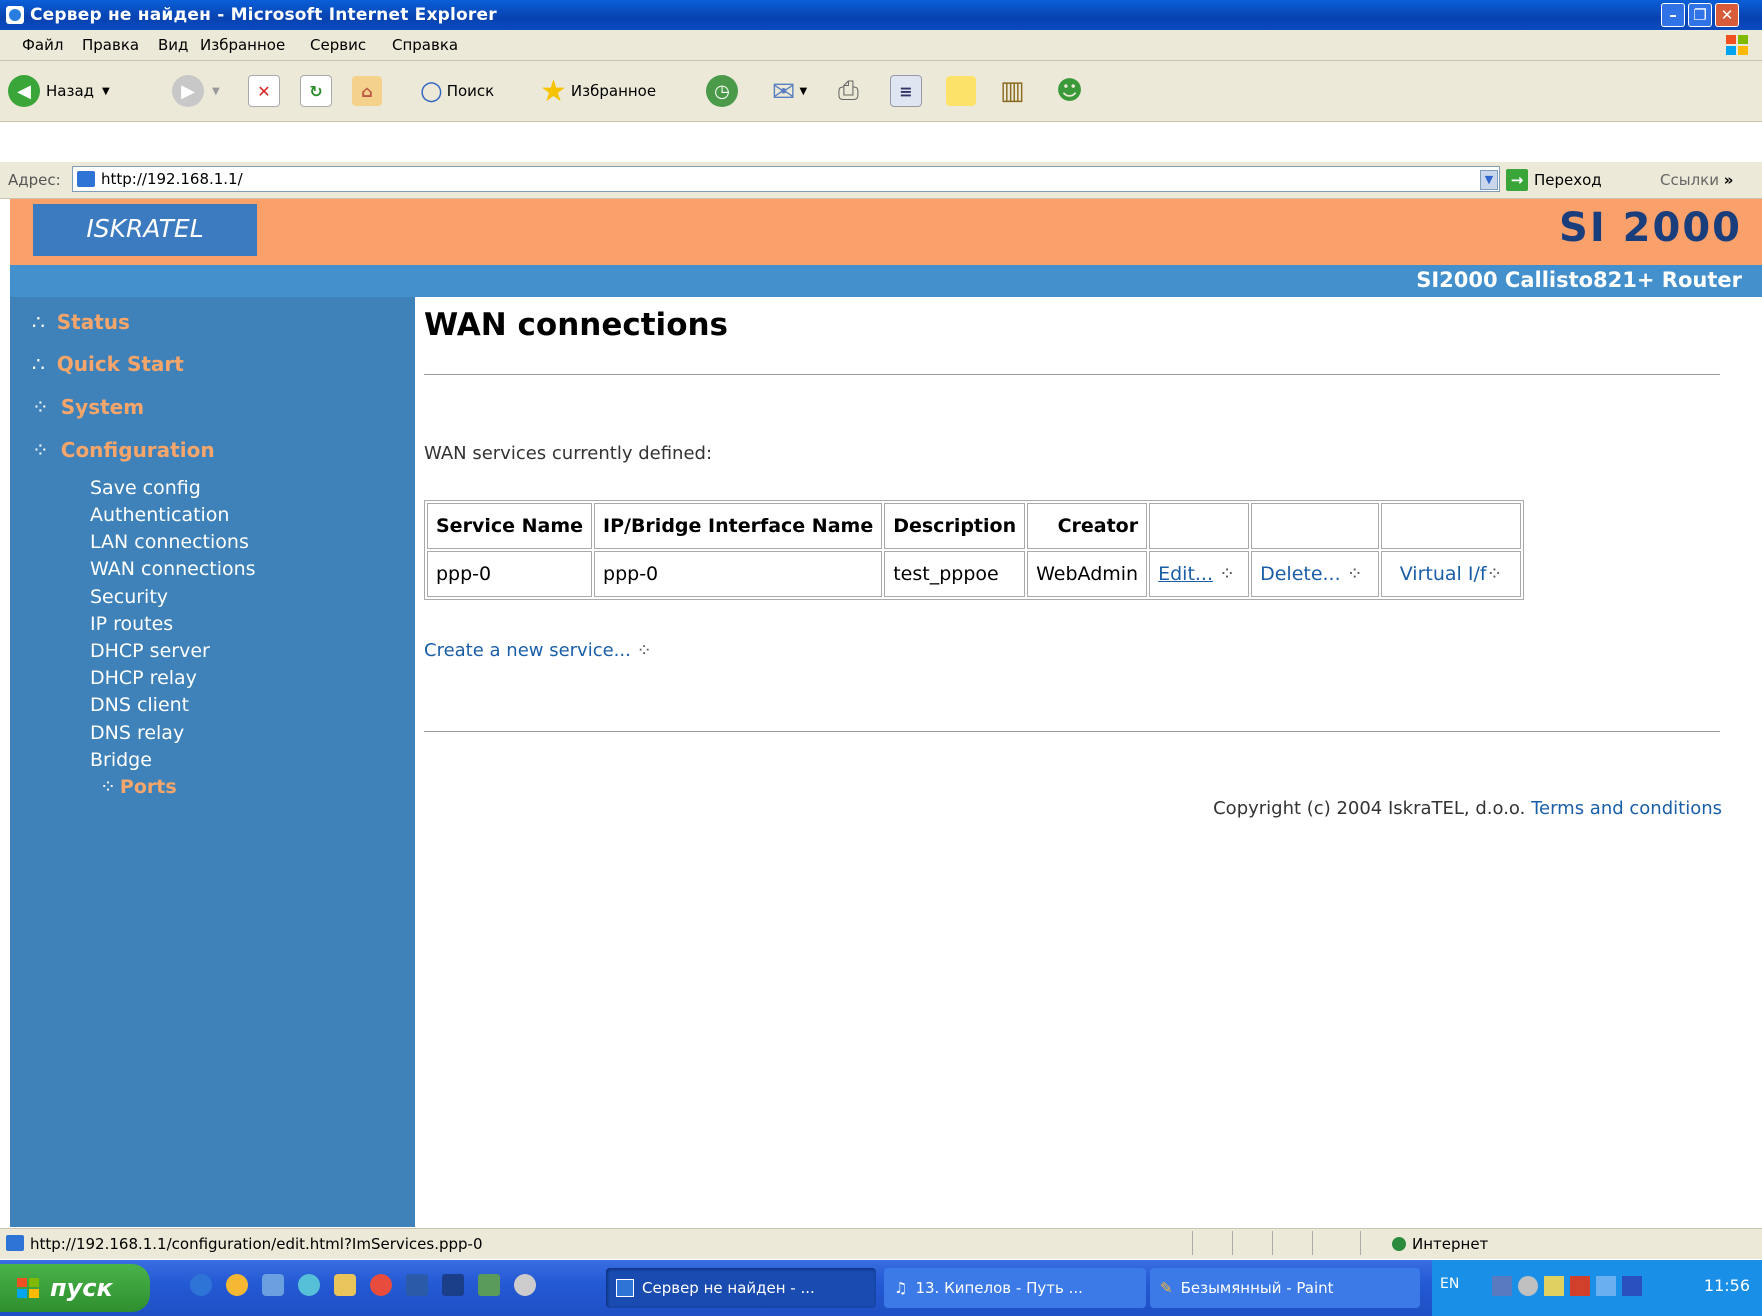 This screenshot has height=1316, width=1762. I want to click on menu-view: Вид, so click(173, 45).